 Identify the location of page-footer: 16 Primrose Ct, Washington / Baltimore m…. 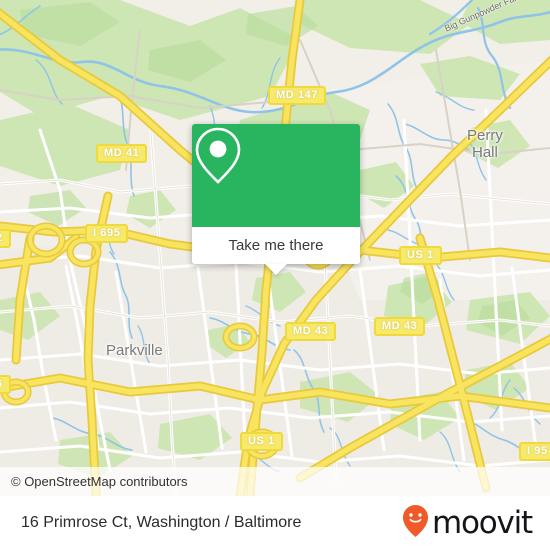
(275, 523).